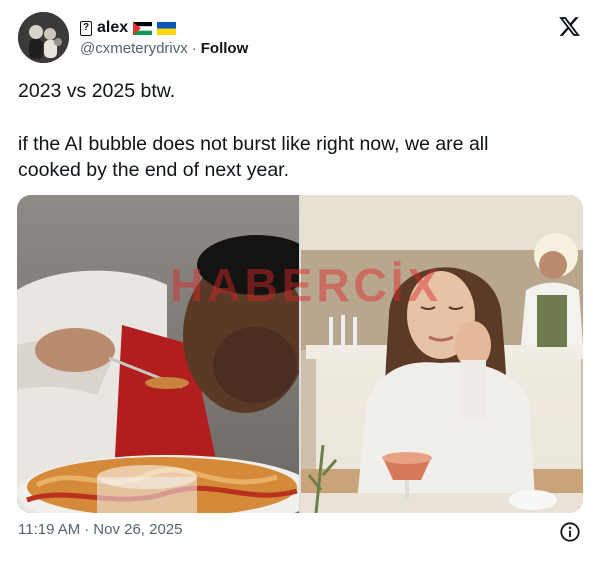  I want to click on timestamp-date: Nov 26, 2025, so click(138, 529).